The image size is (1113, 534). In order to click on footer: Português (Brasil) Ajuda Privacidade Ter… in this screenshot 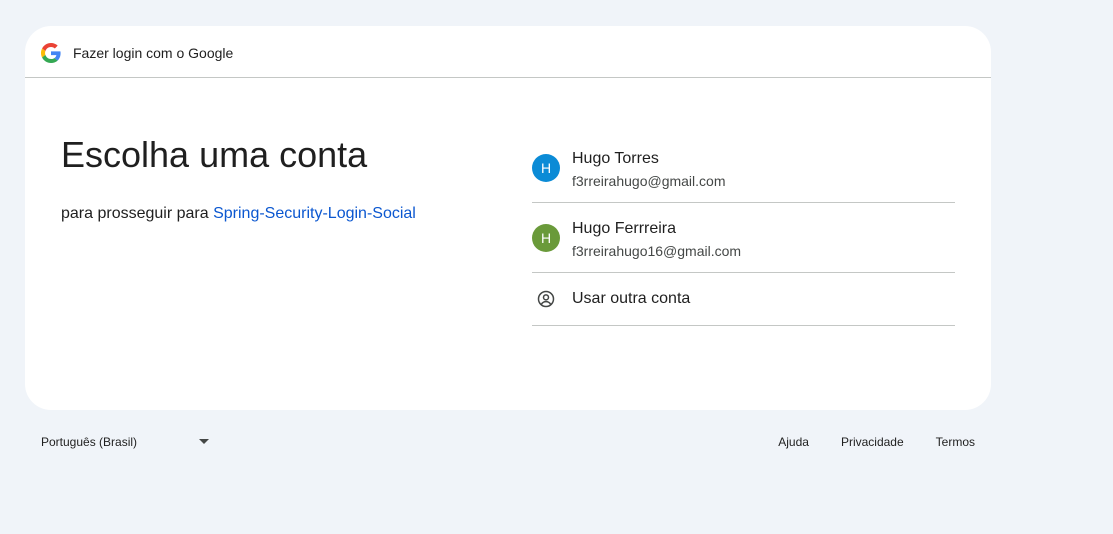, I will do `click(508, 442)`.